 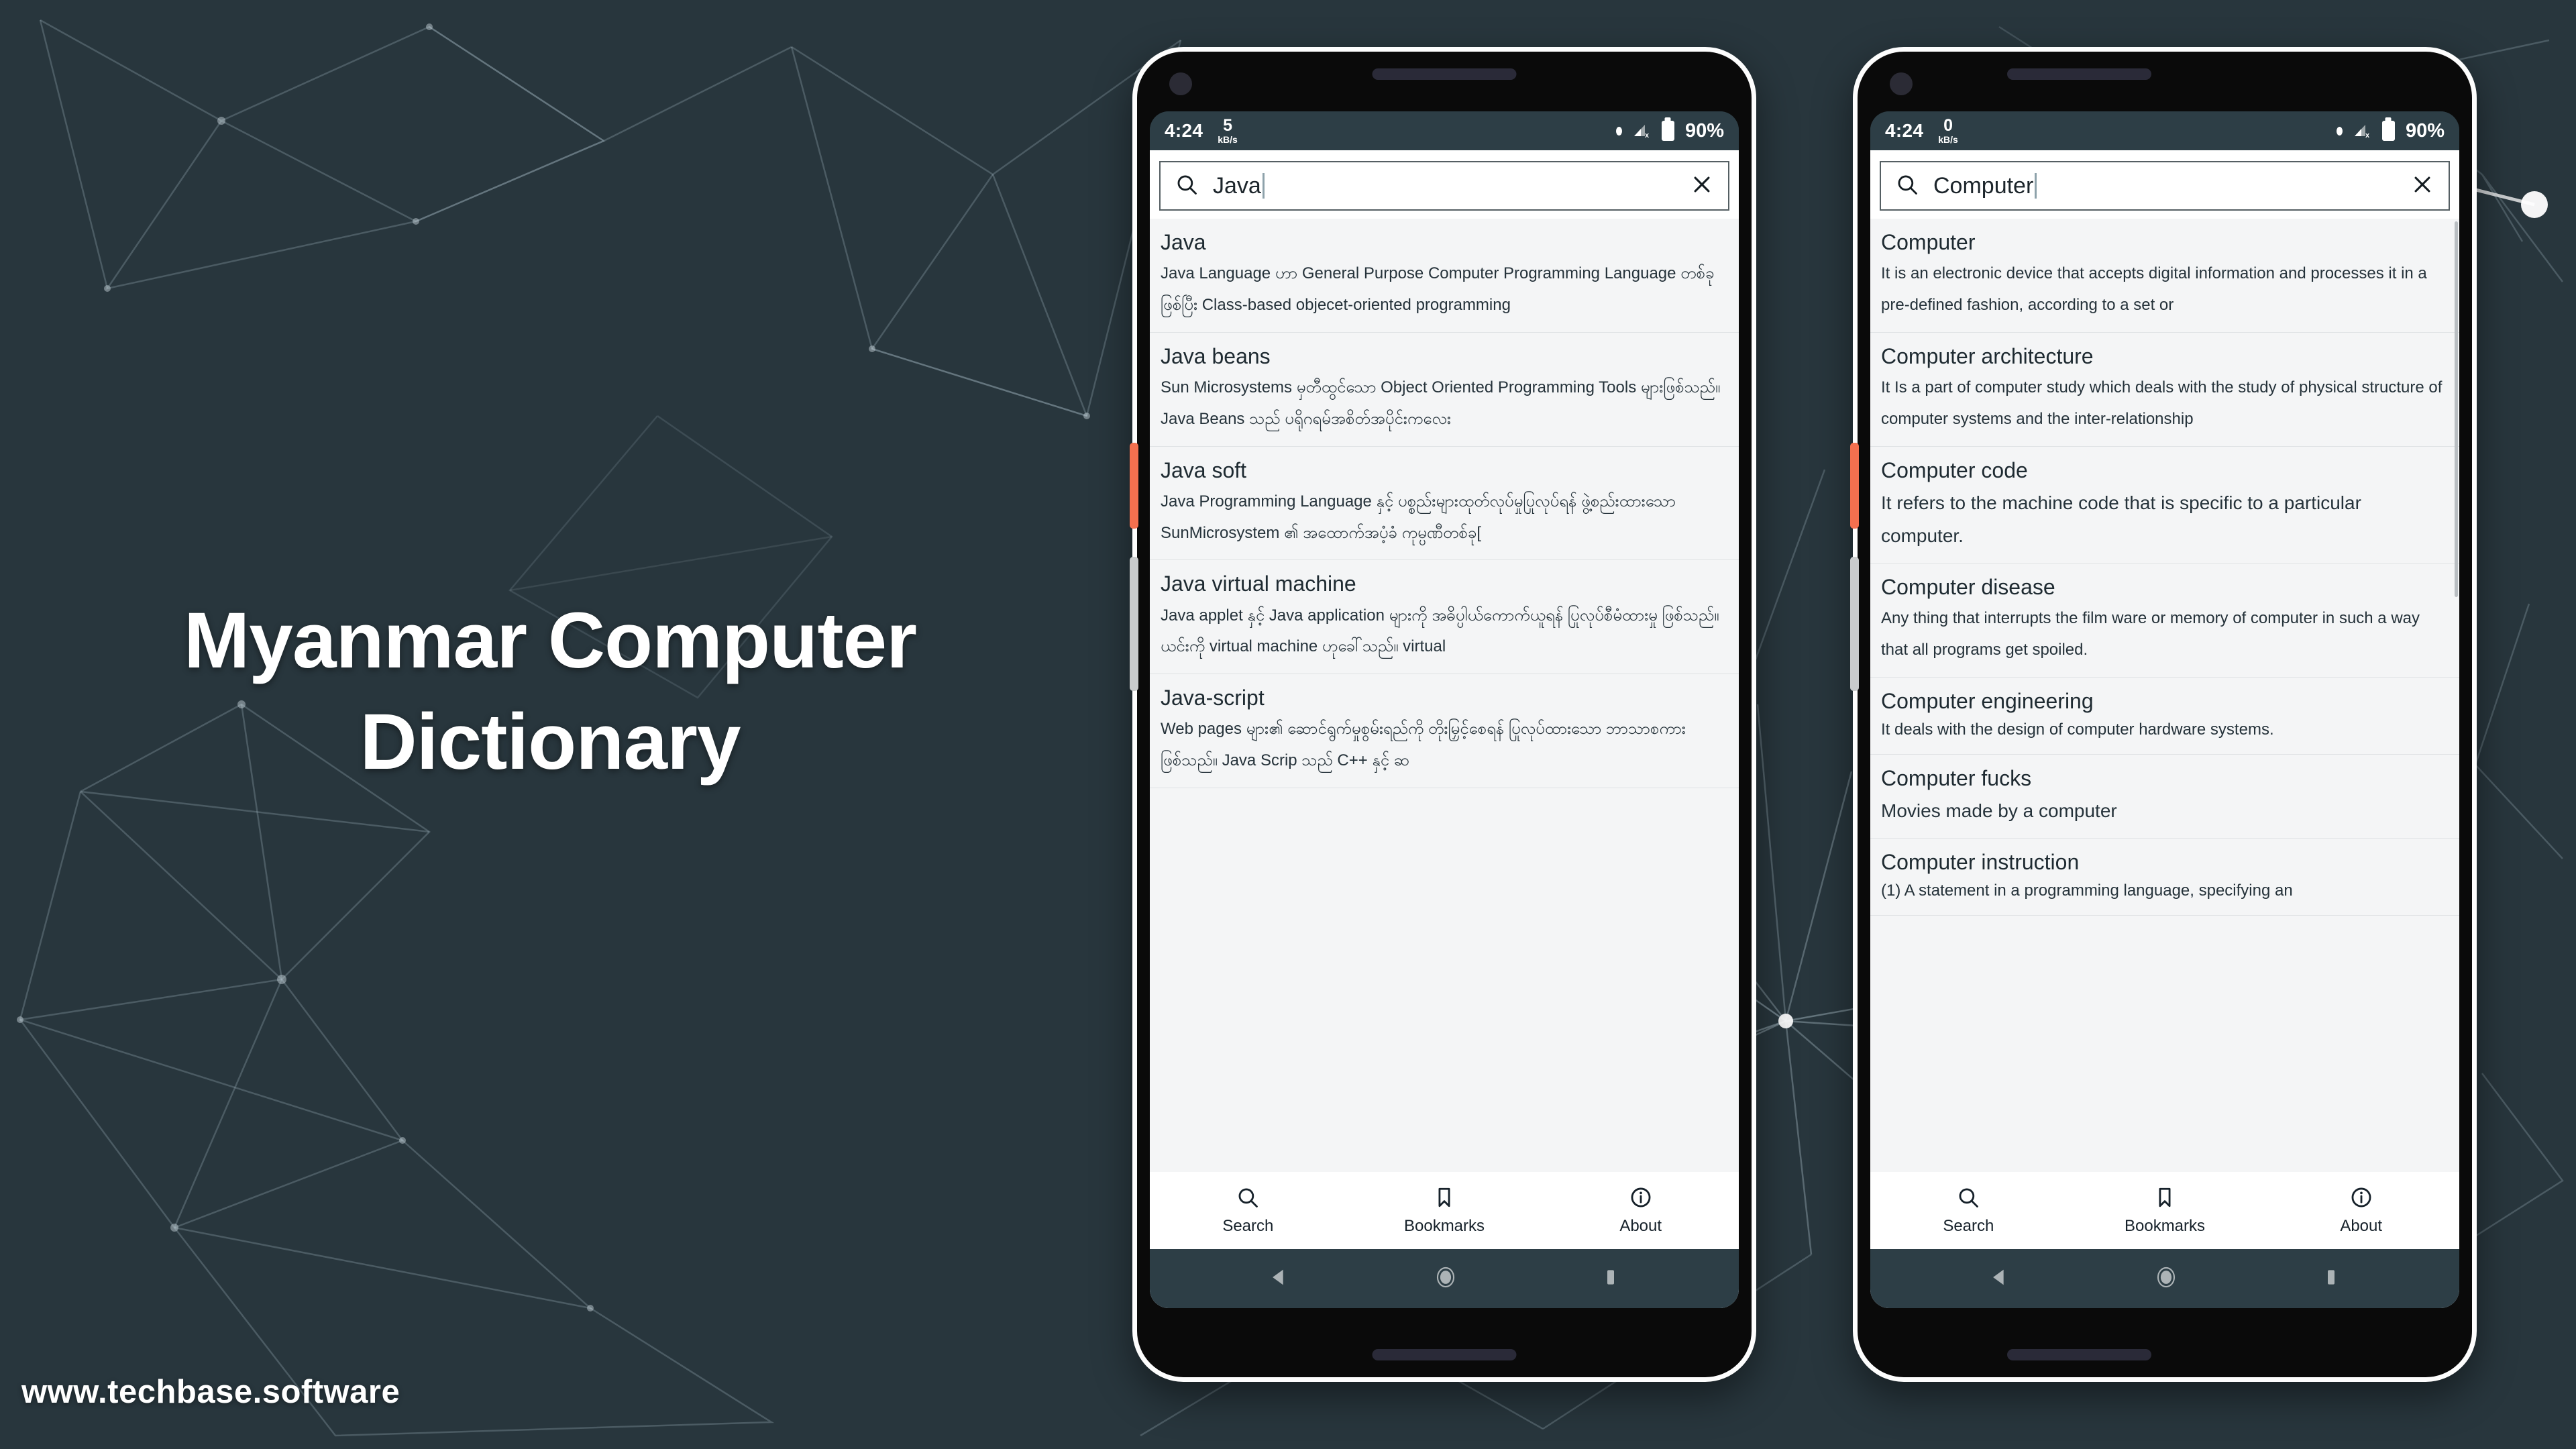 I want to click on result-term: Computer instruction, so click(x=1980, y=861).